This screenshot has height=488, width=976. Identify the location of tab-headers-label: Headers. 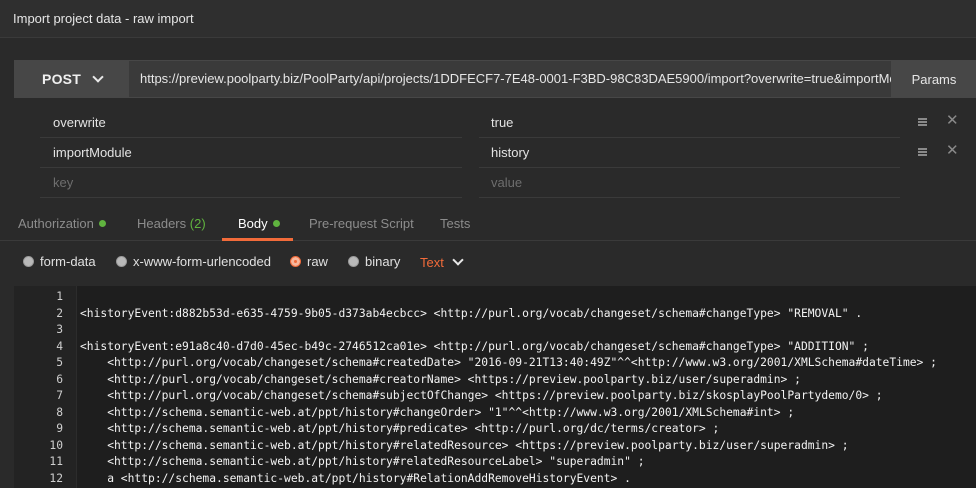
(162, 223).